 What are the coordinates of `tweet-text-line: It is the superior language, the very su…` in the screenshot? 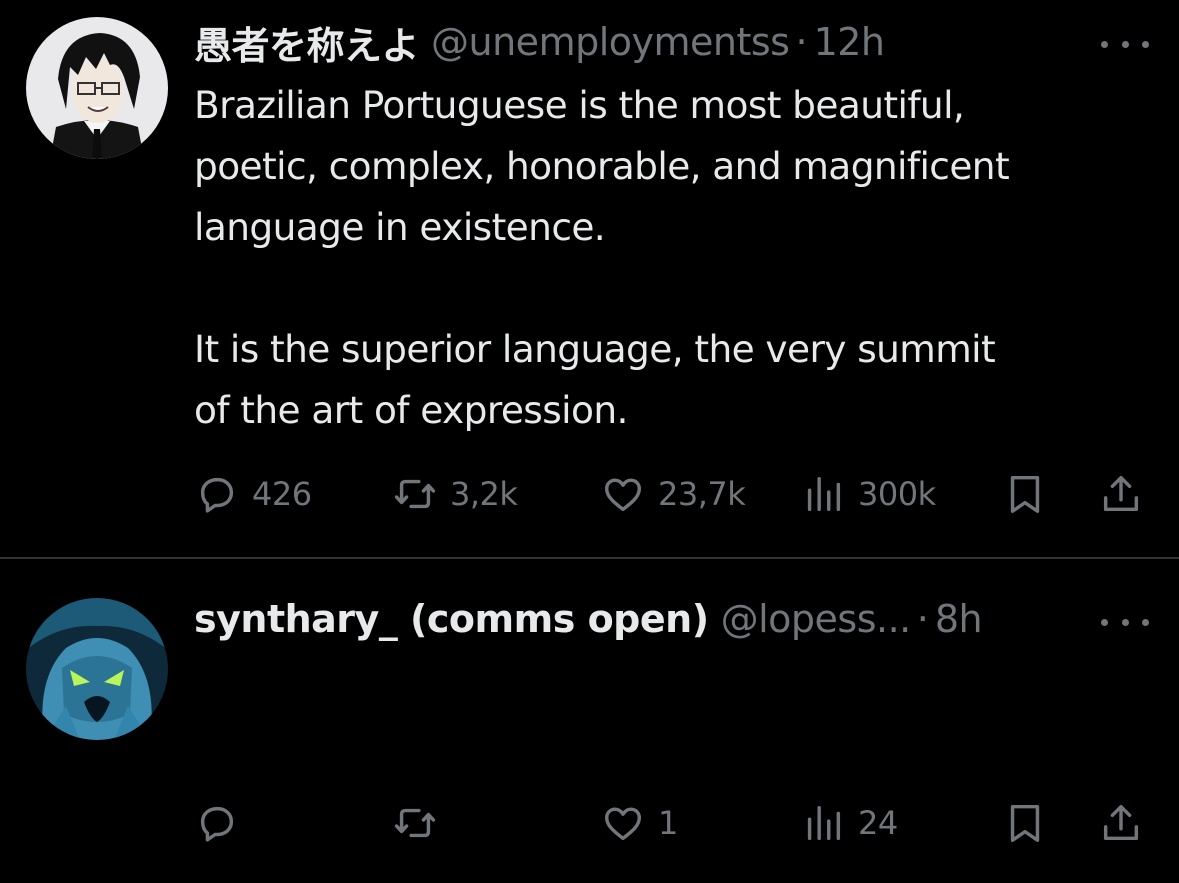 It's located at (595, 349).